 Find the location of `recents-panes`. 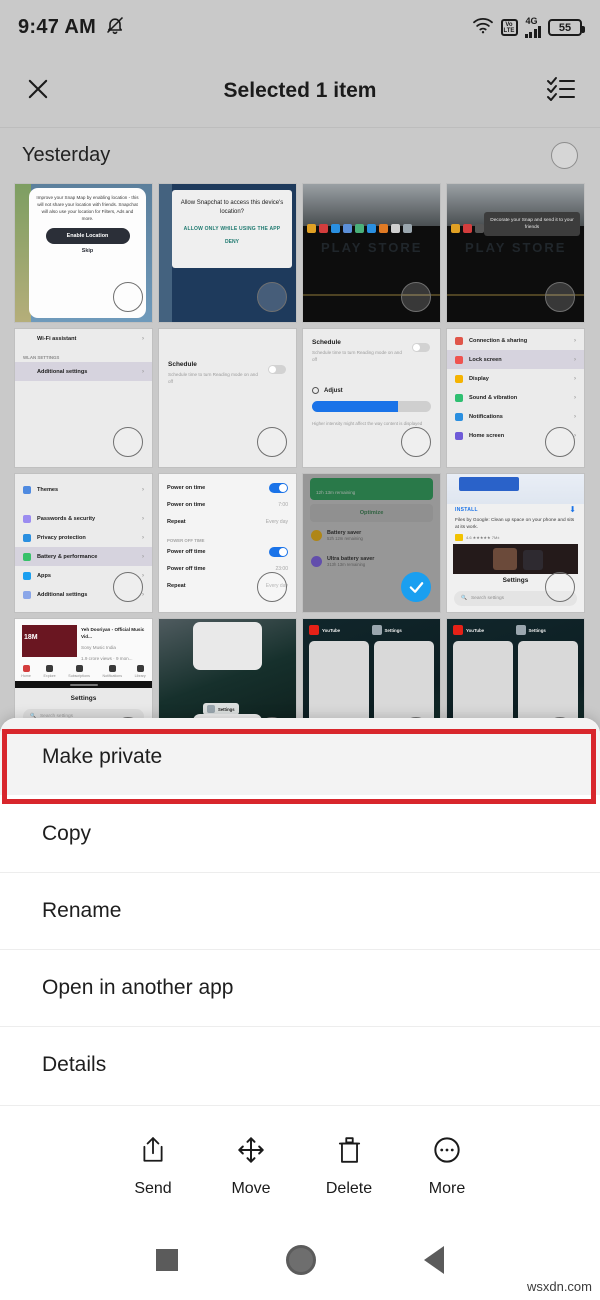

recents-panes is located at coordinates (371, 682).